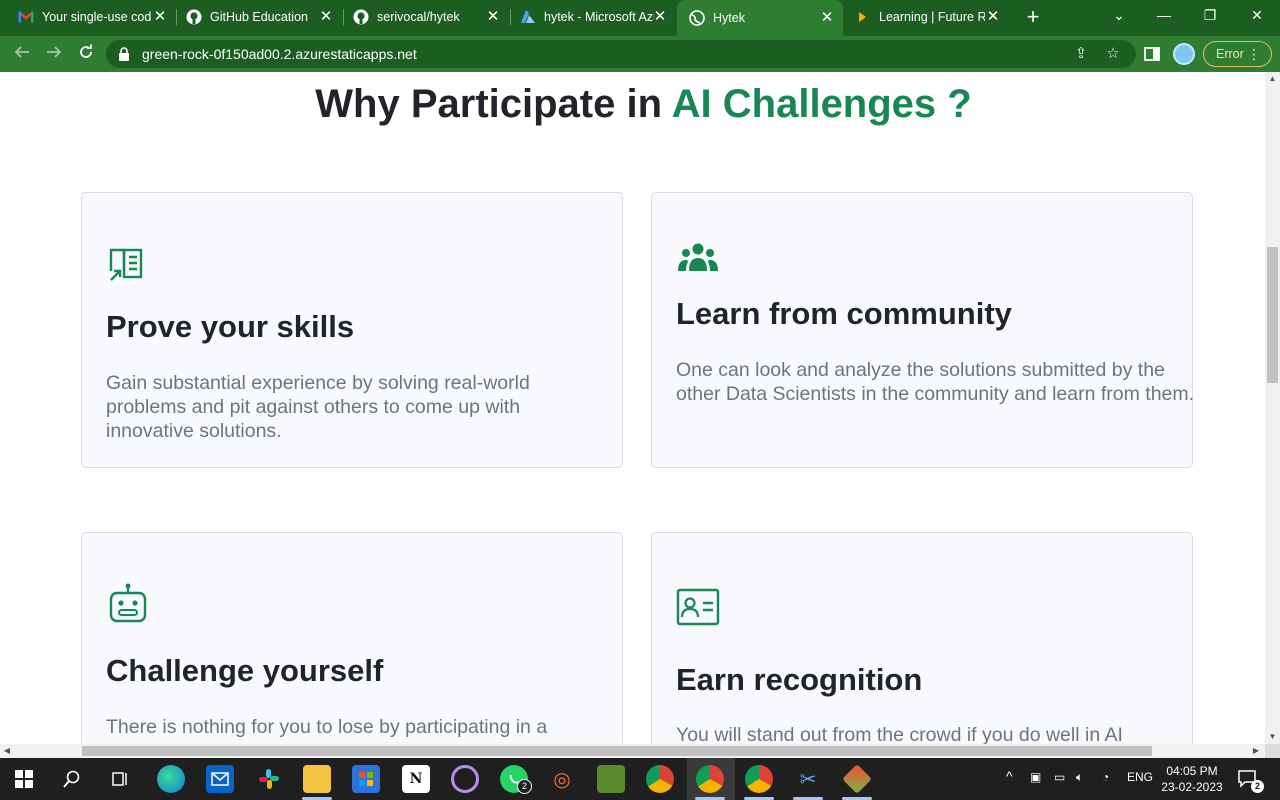  I want to click on people-icon, so click(698, 257).